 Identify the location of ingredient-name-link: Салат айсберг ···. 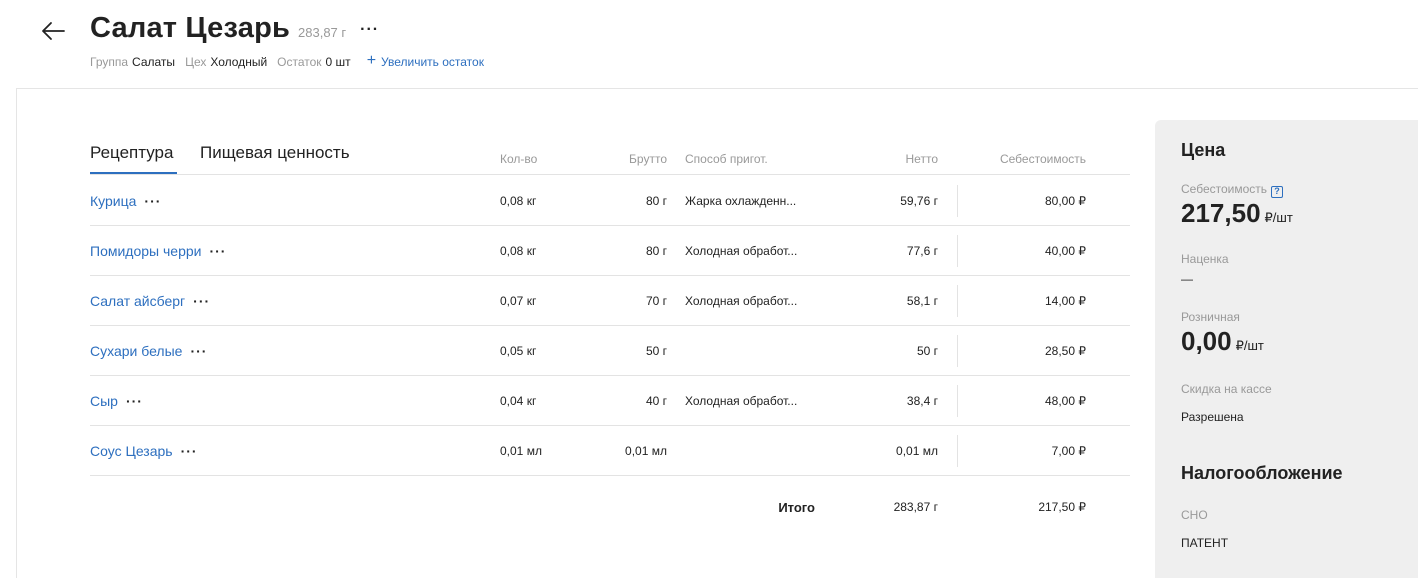
(150, 301).